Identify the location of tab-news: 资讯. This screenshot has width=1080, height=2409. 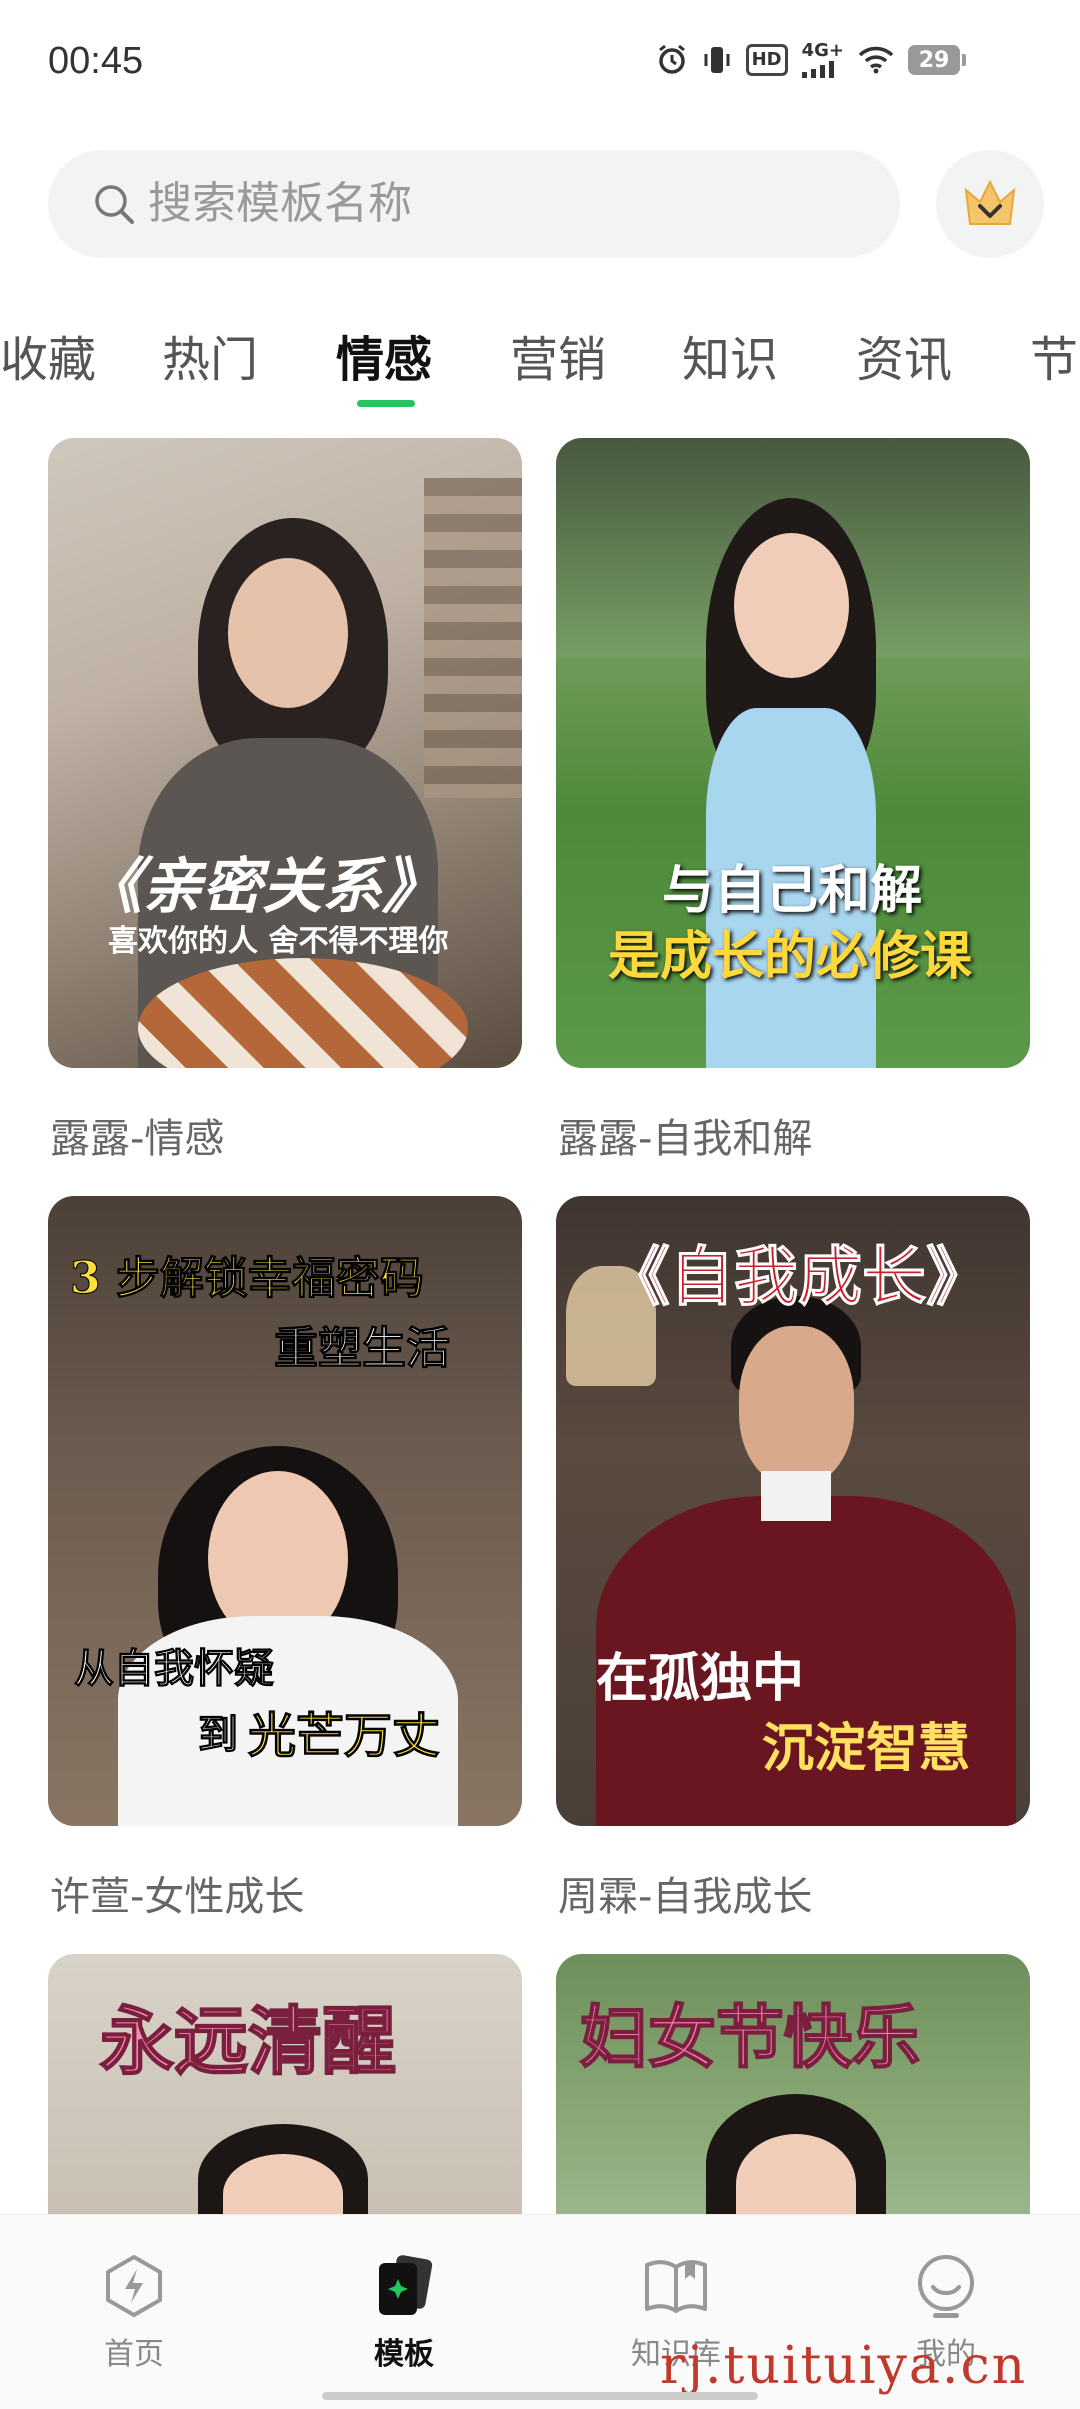
(904, 355).